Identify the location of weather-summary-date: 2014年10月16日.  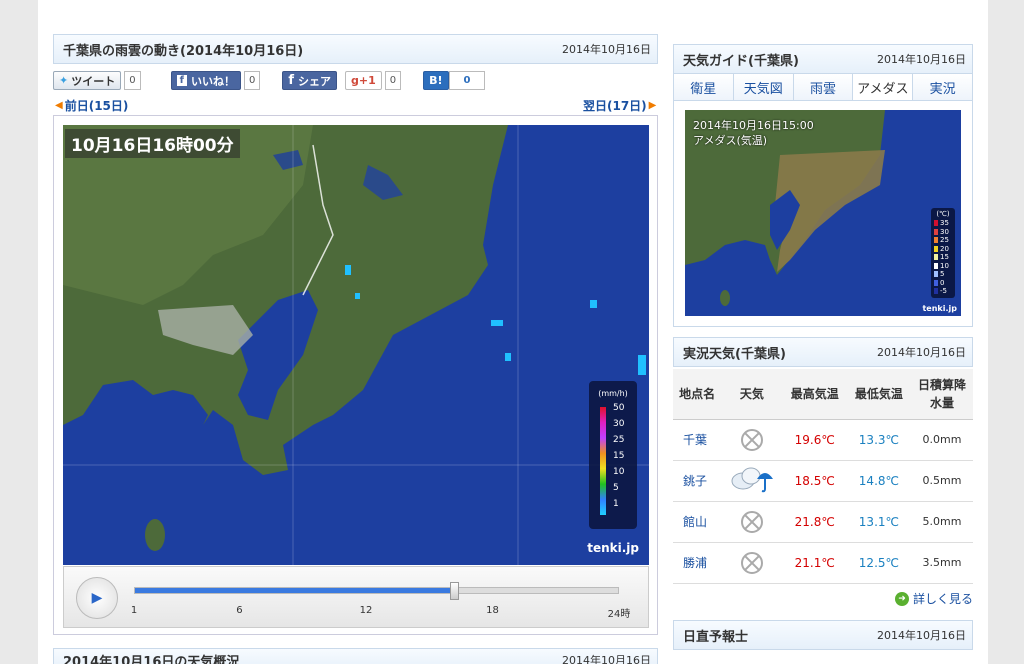
(606, 659).